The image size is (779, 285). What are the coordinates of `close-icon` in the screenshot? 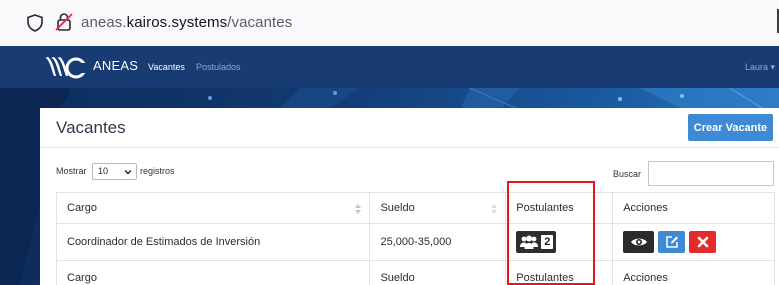 It's located at (703, 242).